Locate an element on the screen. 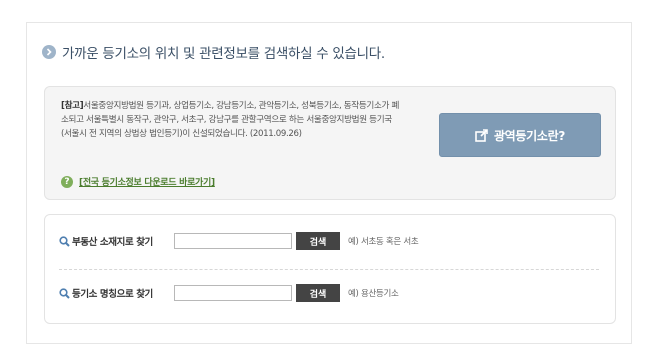  address-search-label: 부동산 소재지로 찾기 is located at coordinates (112, 242).